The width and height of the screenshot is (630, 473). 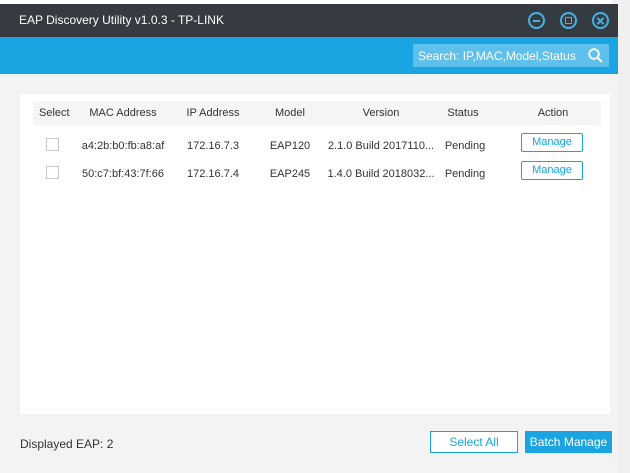 I want to click on header-band: Search: IP,MAC,Model,Status, so click(x=309, y=55).